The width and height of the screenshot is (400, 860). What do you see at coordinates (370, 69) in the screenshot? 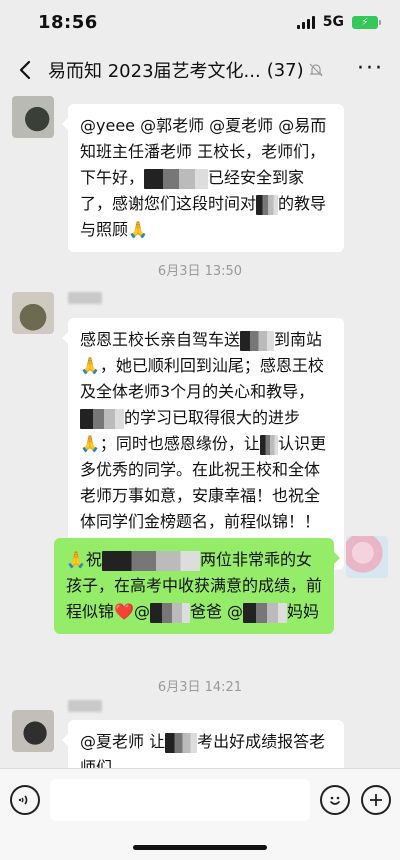
I see `more-icon: ···` at bounding box center [370, 69].